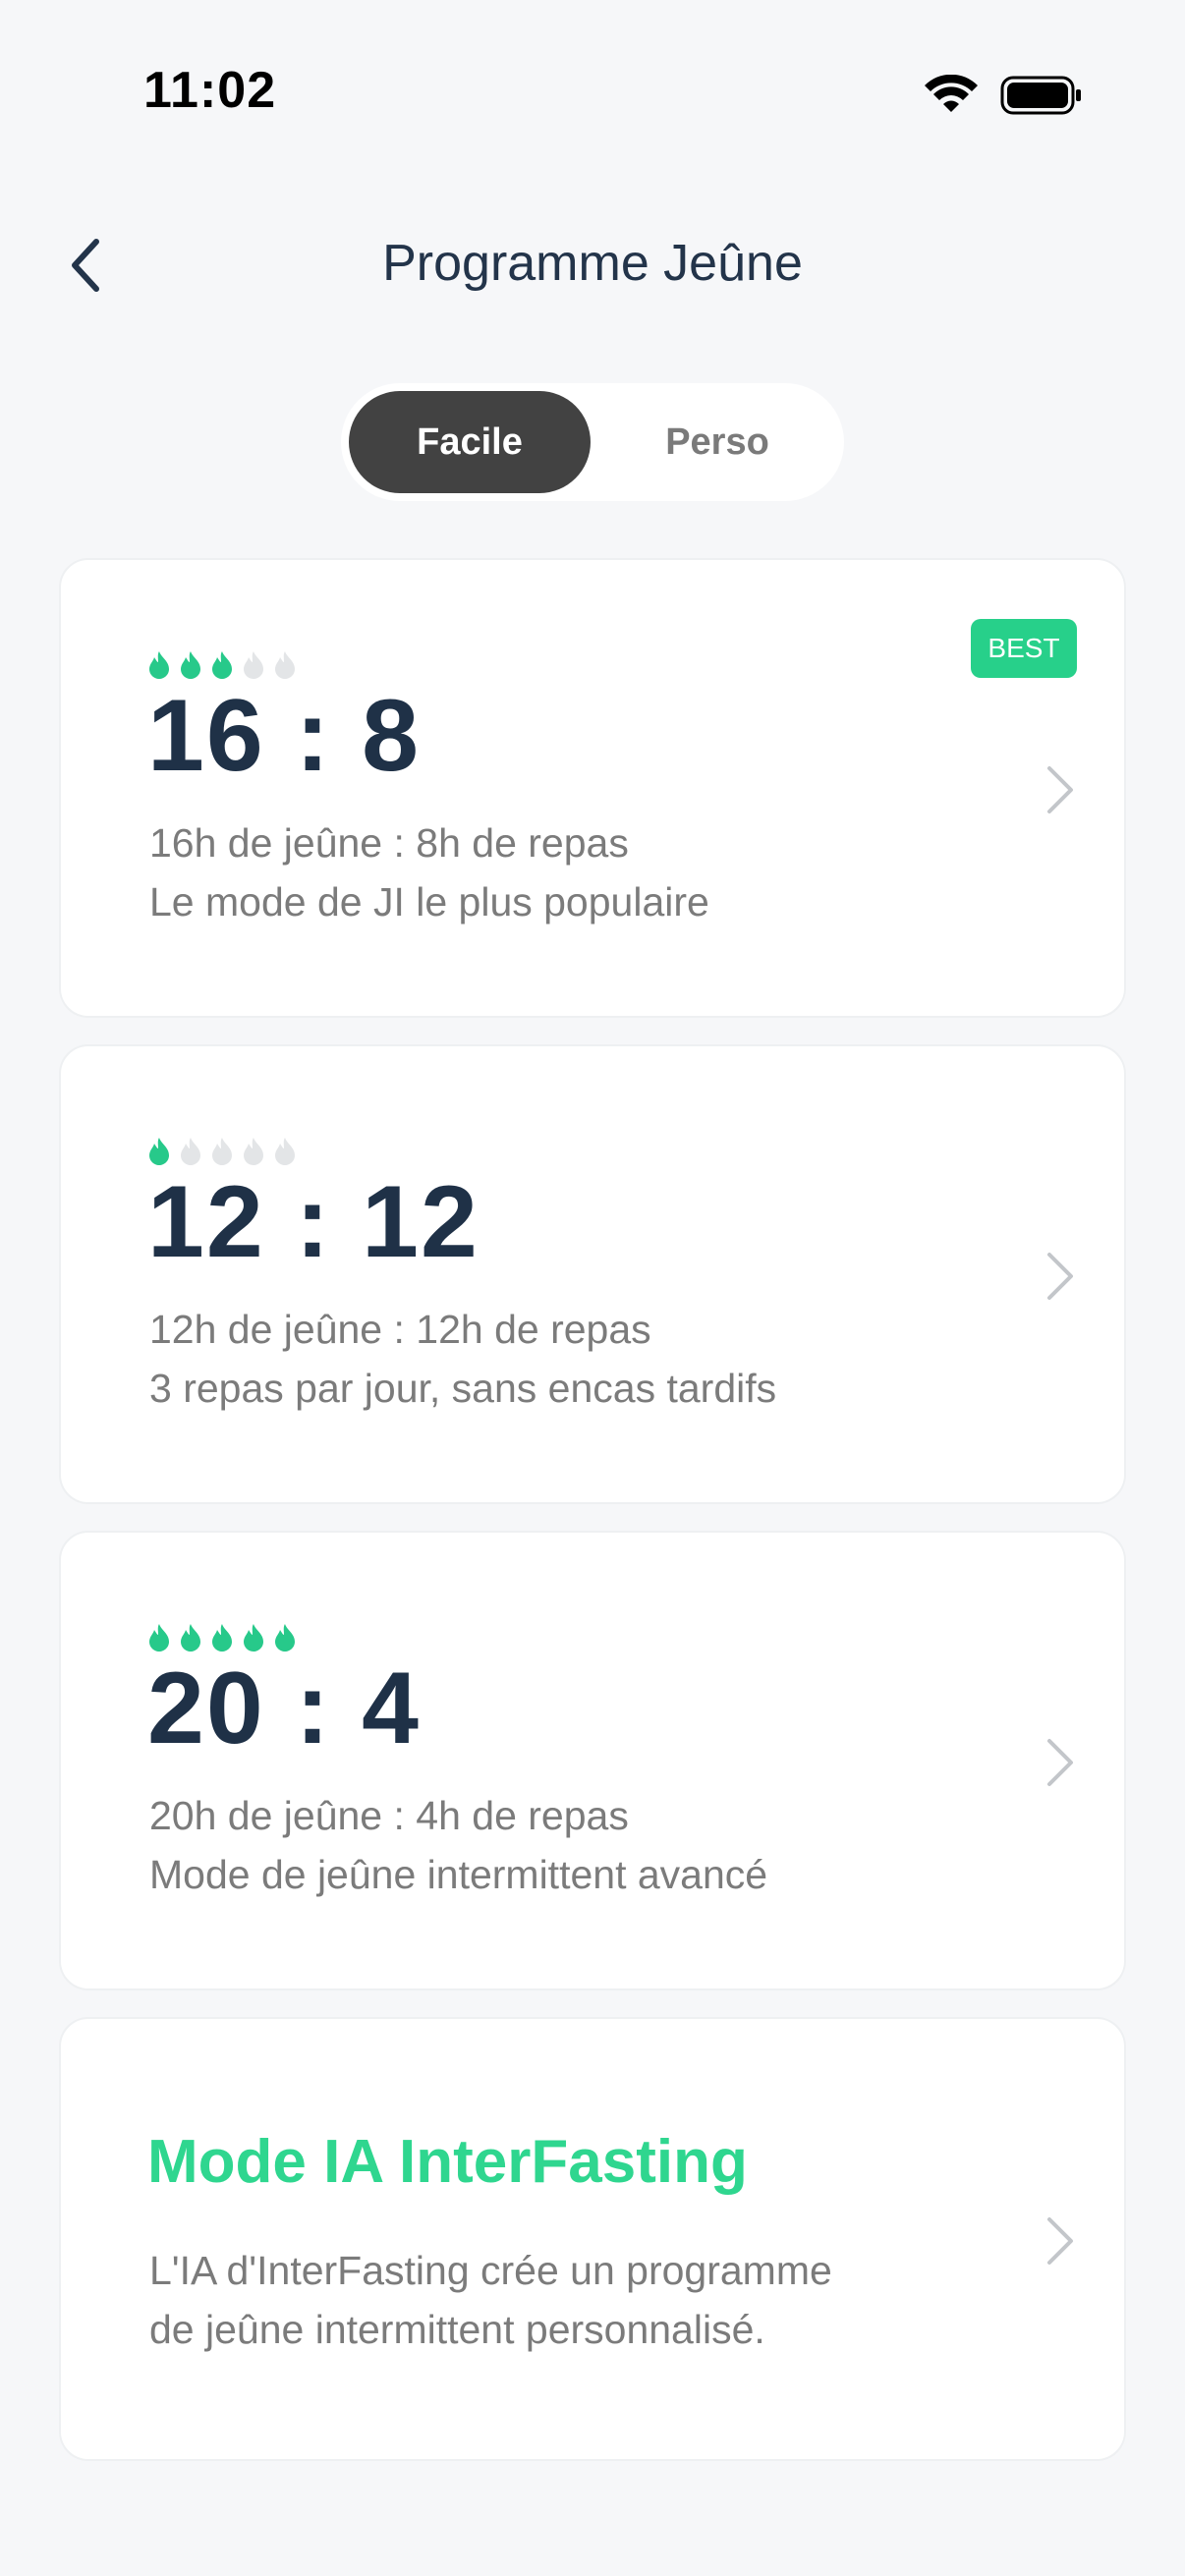 The width and height of the screenshot is (1185, 2576). I want to click on best-badge: BEST, so click(1024, 648).